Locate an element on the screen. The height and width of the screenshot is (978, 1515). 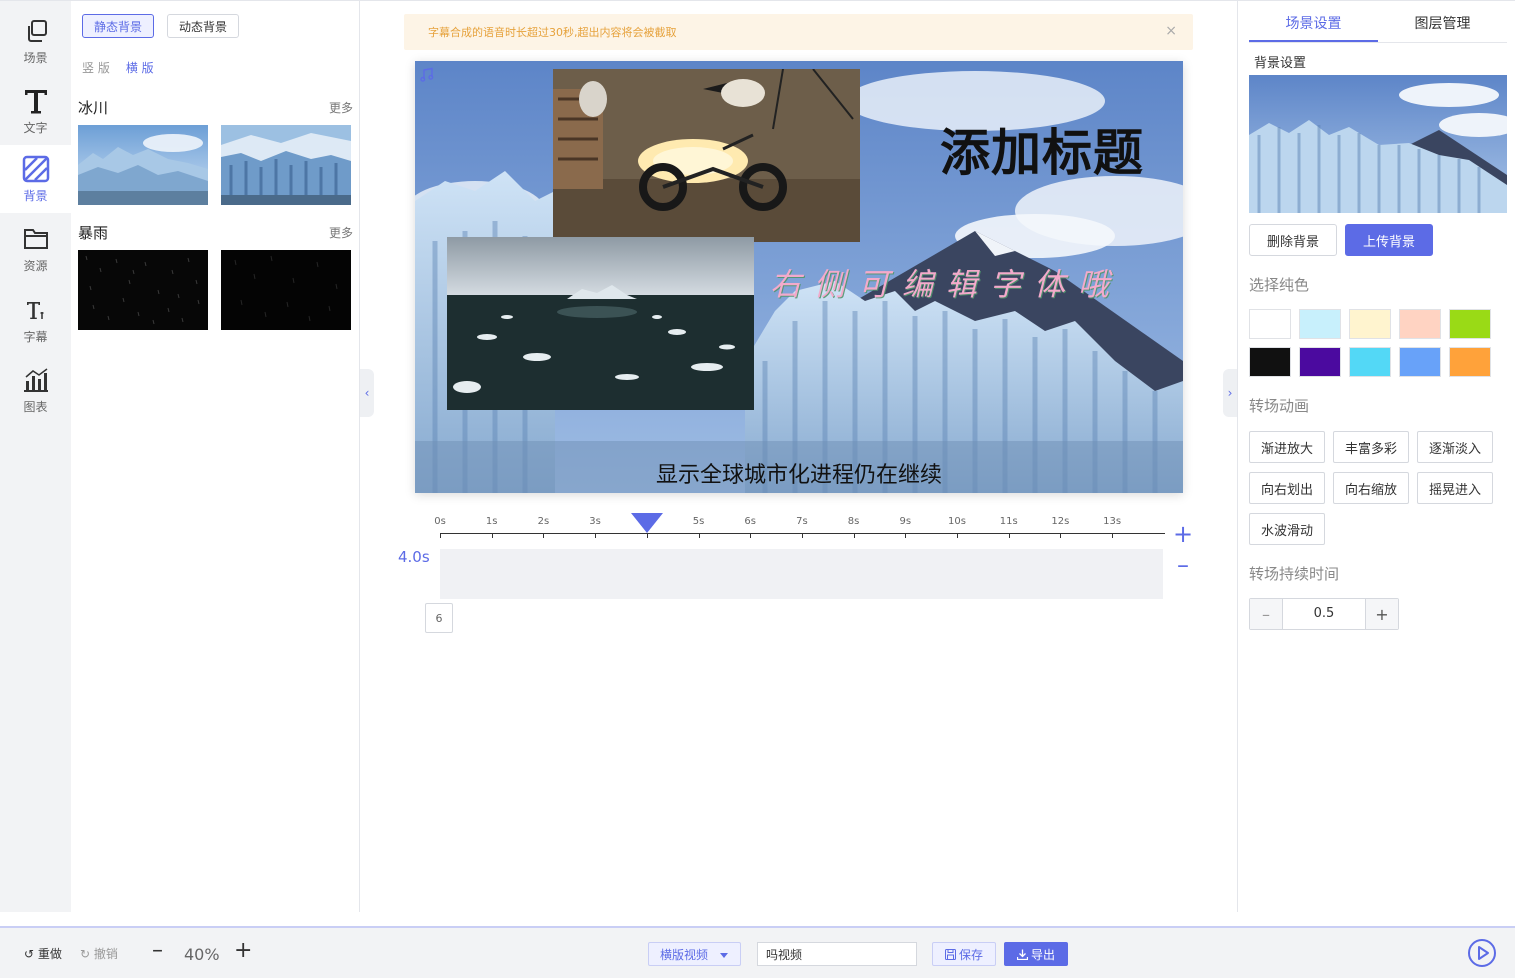
save-label: 保存 is located at coordinates (970, 954).